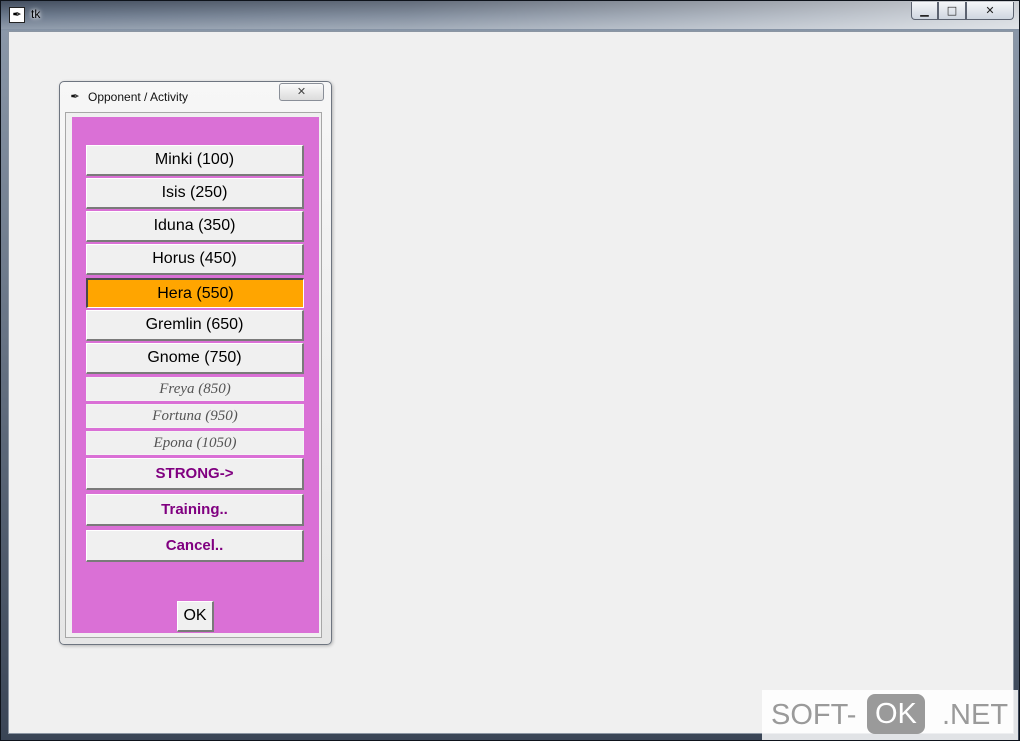 The width and height of the screenshot is (1020, 741). Describe the element at coordinates (195, 443) in the screenshot. I see `opponent-button-epona: Epona (1050)` at that location.